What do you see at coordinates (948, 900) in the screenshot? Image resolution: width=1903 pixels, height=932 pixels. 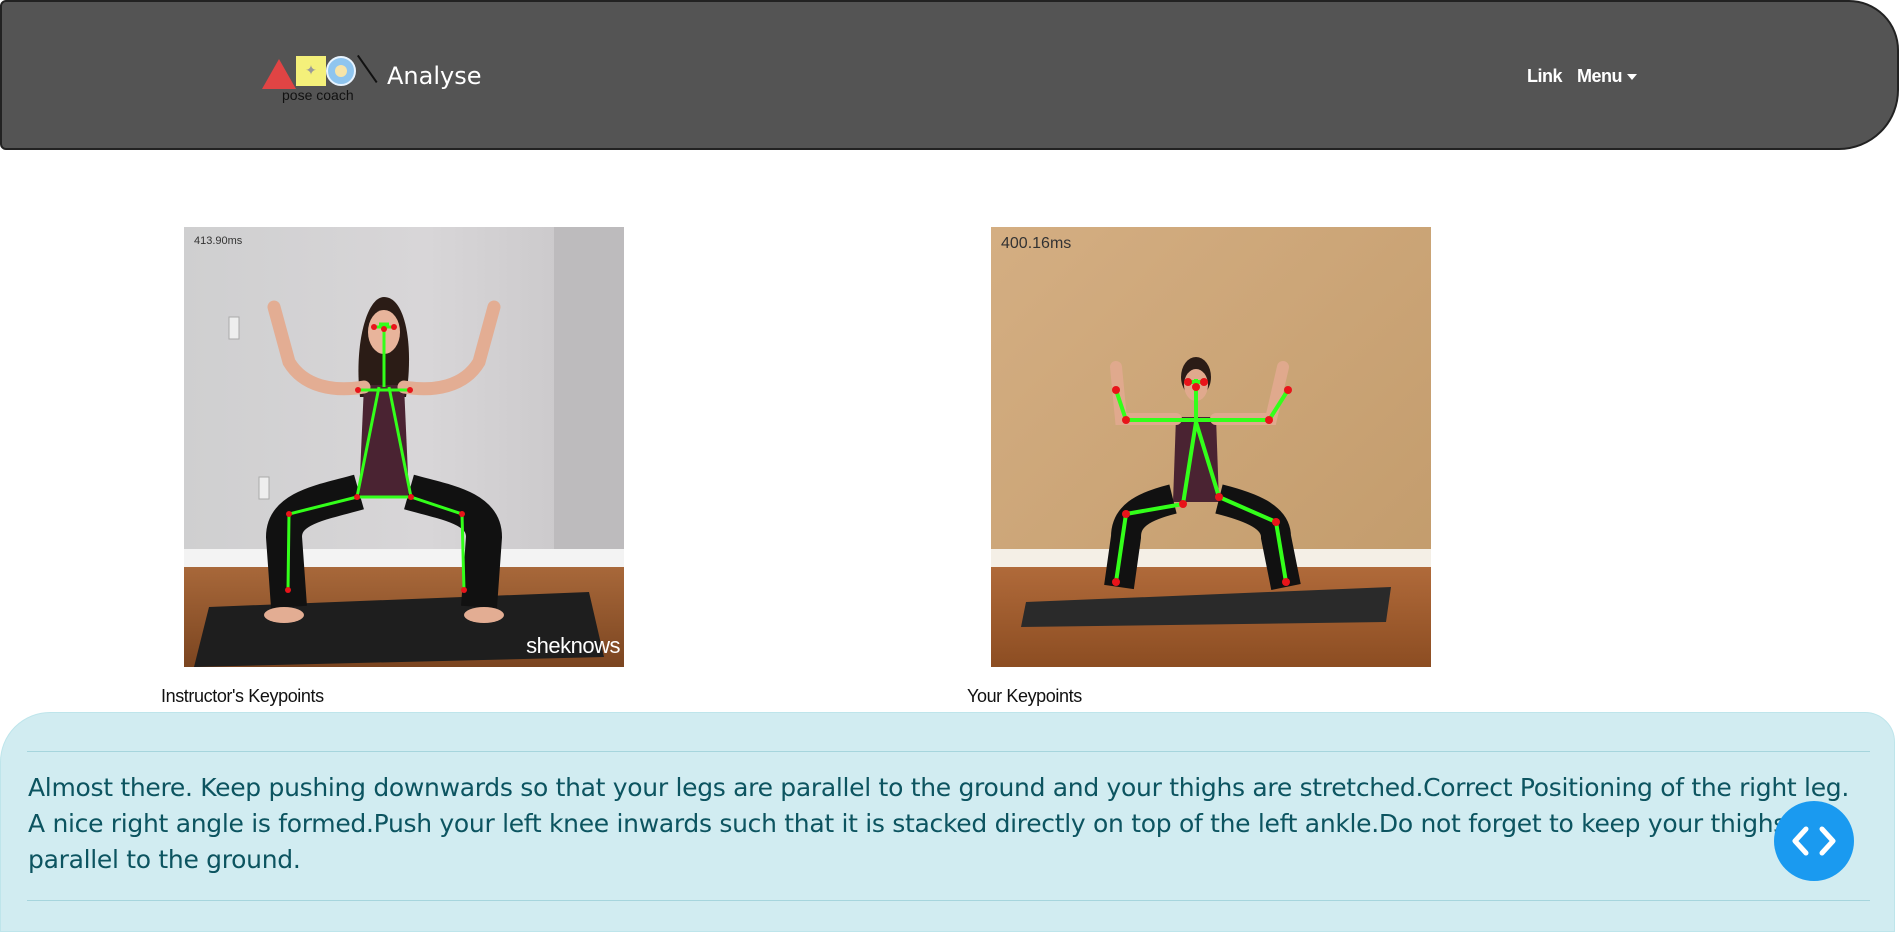 I see `feedback-divider-bottom` at bounding box center [948, 900].